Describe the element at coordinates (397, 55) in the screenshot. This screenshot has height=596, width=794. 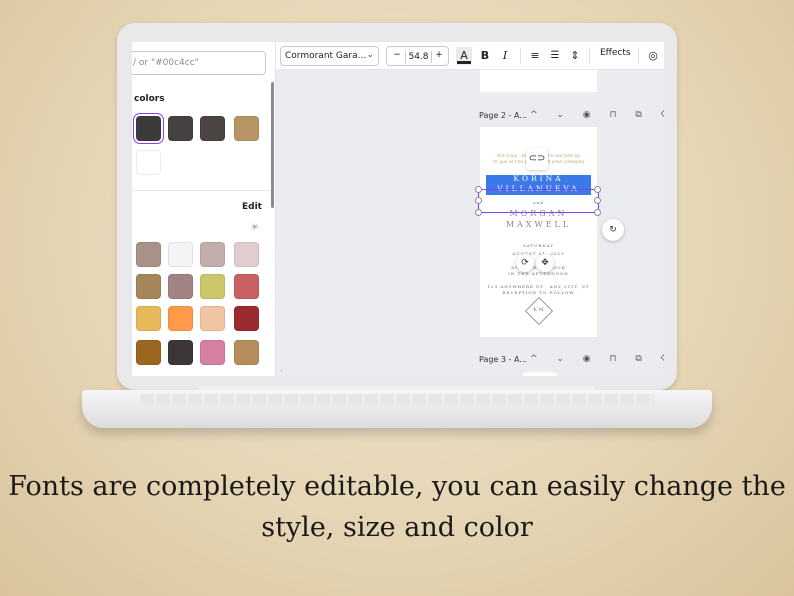
I see `decrease-size-button: −` at that location.